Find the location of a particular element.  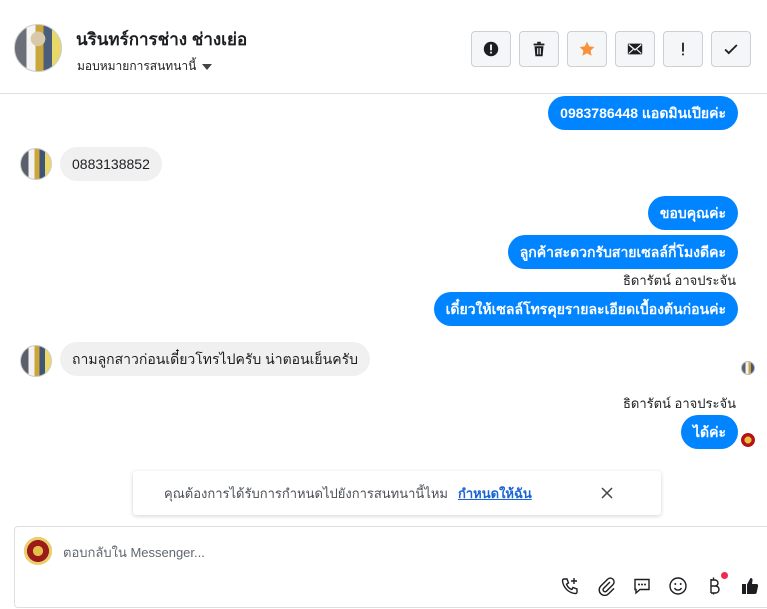

like-button is located at coordinates (750, 586).